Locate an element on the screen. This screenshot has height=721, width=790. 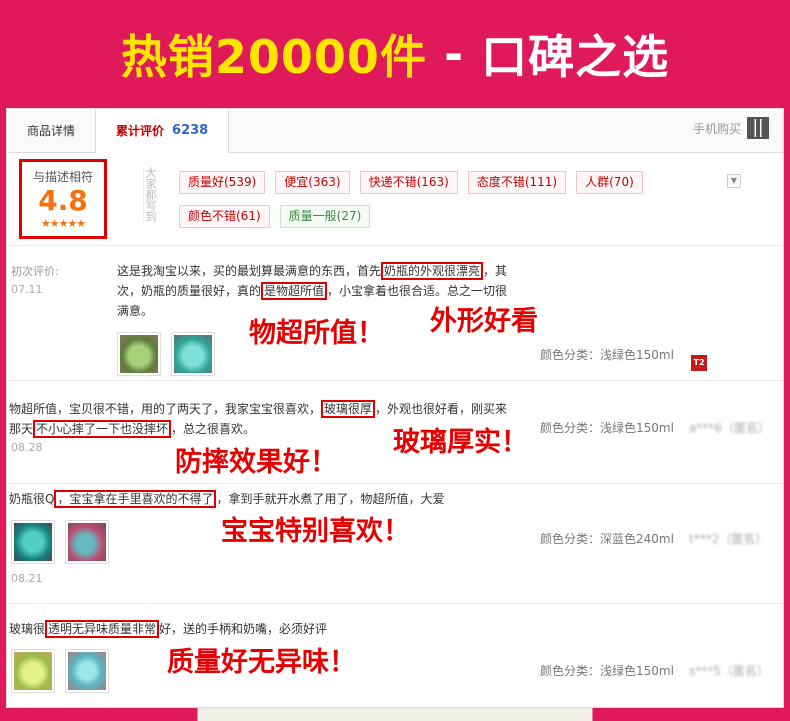
tag-crowd: 人群(70) is located at coordinates (609, 182).